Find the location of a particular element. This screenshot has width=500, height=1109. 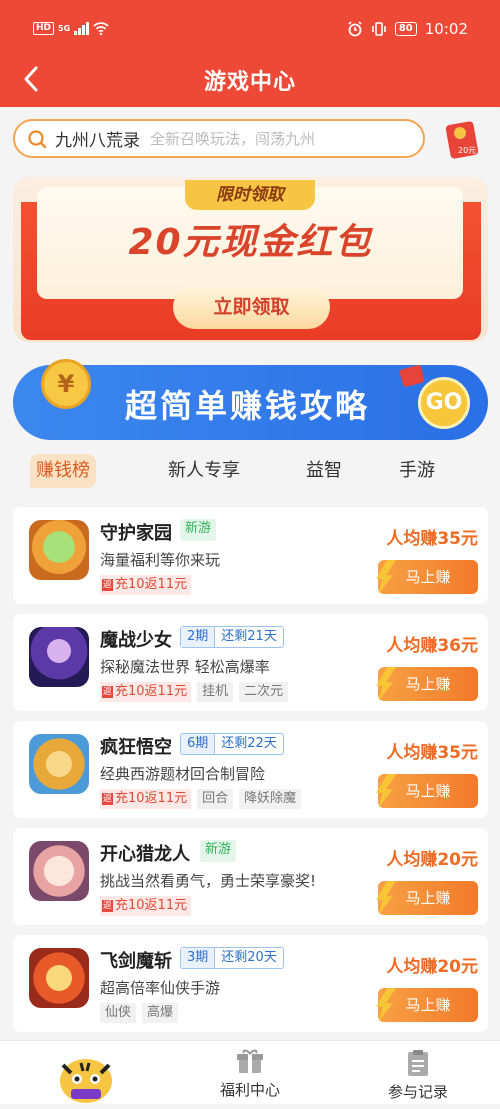

genre-tag: 二次元 is located at coordinates (264, 692).